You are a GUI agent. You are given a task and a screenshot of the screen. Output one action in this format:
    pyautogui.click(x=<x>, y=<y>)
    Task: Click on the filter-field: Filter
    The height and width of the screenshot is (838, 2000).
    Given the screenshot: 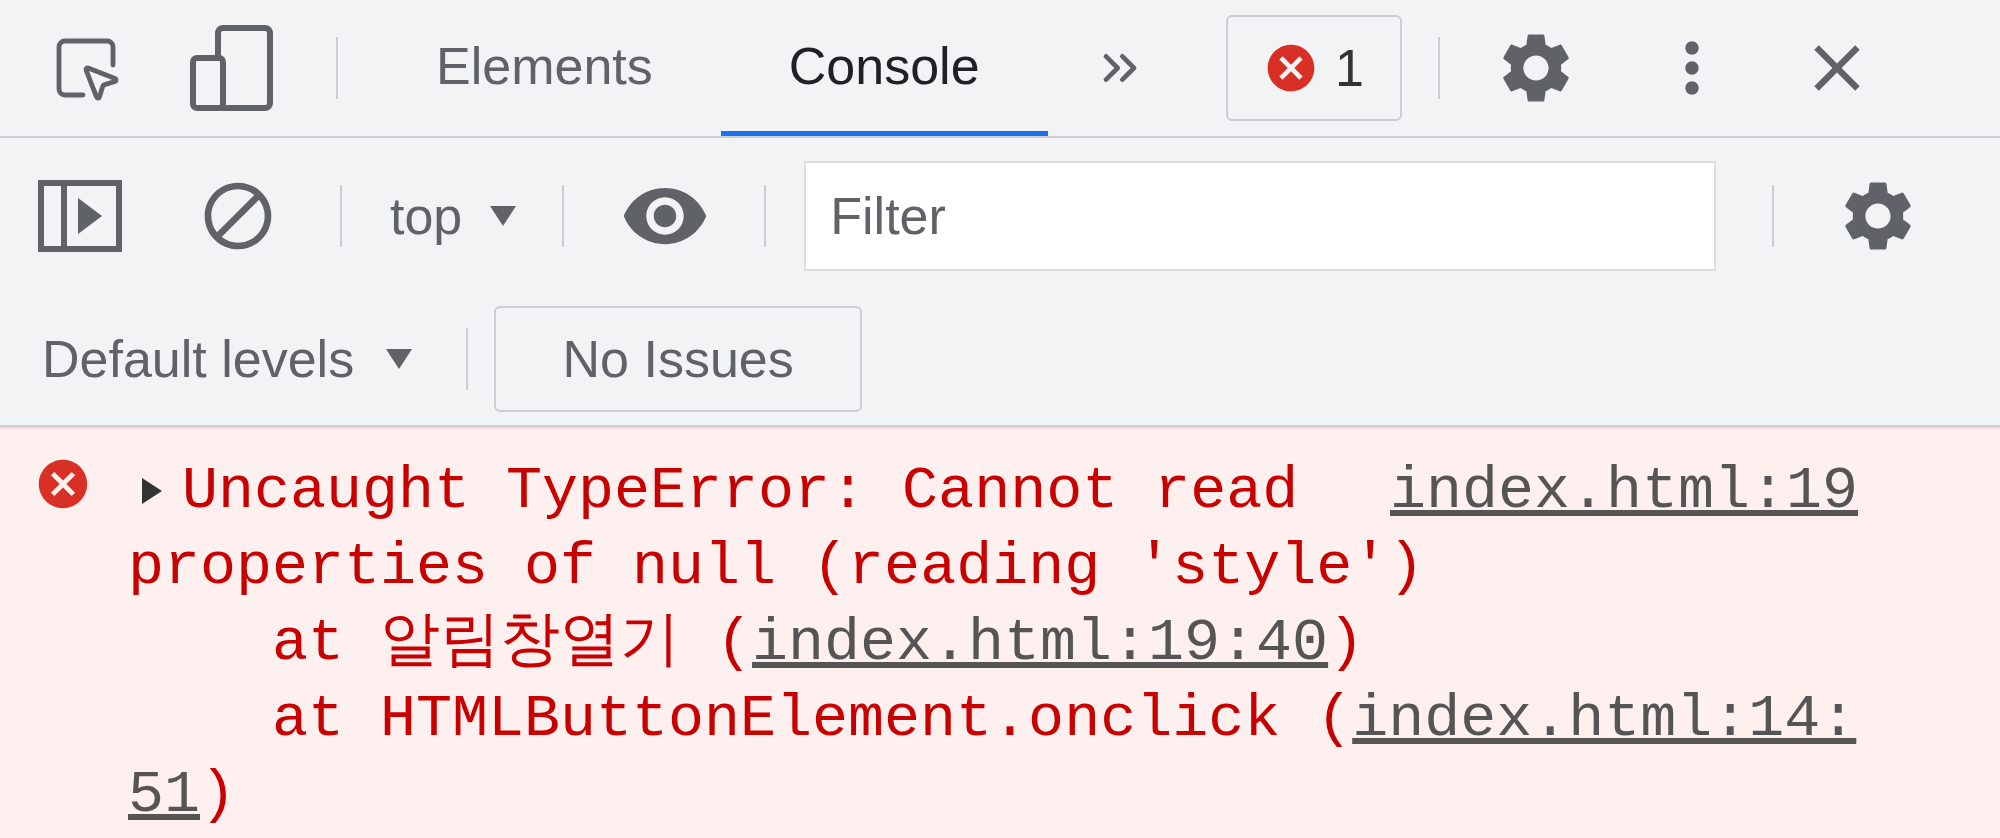 What is the action you would take?
    pyautogui.click(x=1260, y=215)
    